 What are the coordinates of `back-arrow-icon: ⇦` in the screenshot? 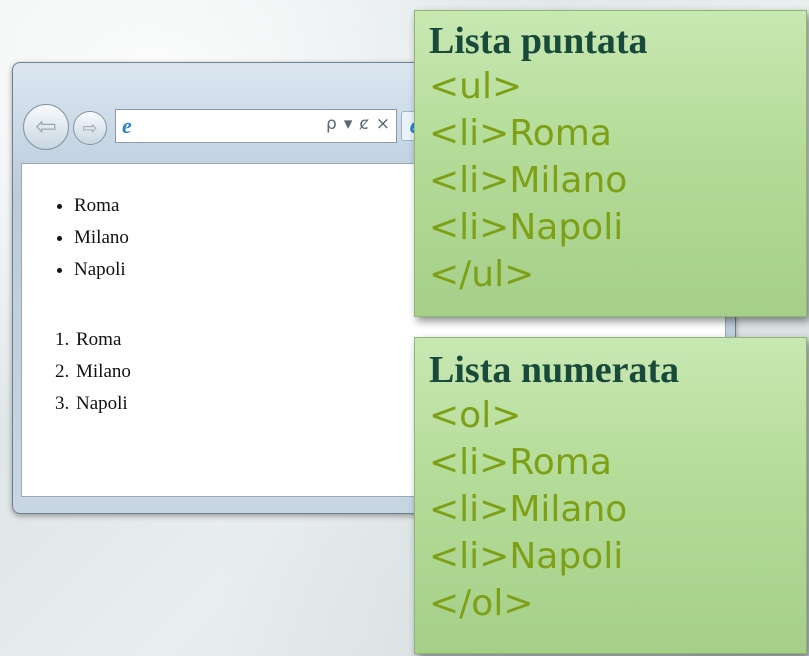 It's located at (46, 127).